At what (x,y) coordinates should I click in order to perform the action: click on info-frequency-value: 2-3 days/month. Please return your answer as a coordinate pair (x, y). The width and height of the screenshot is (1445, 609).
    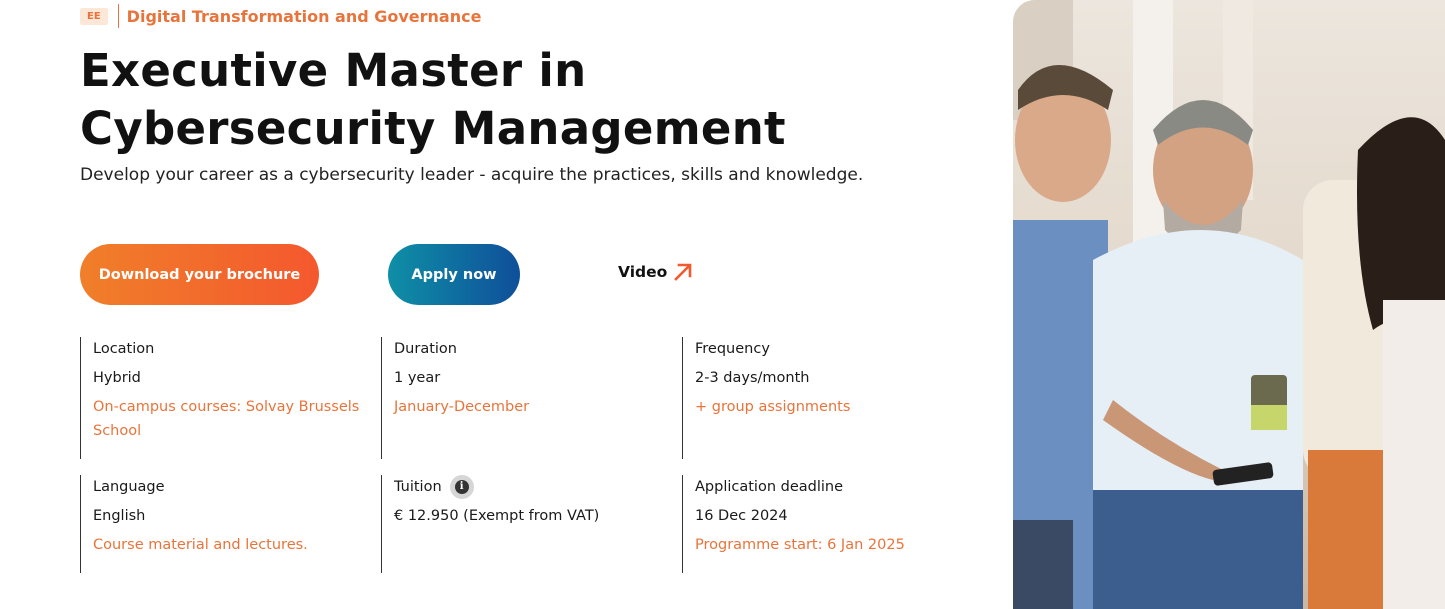
    Looking at the image, I should click on (752, 378).